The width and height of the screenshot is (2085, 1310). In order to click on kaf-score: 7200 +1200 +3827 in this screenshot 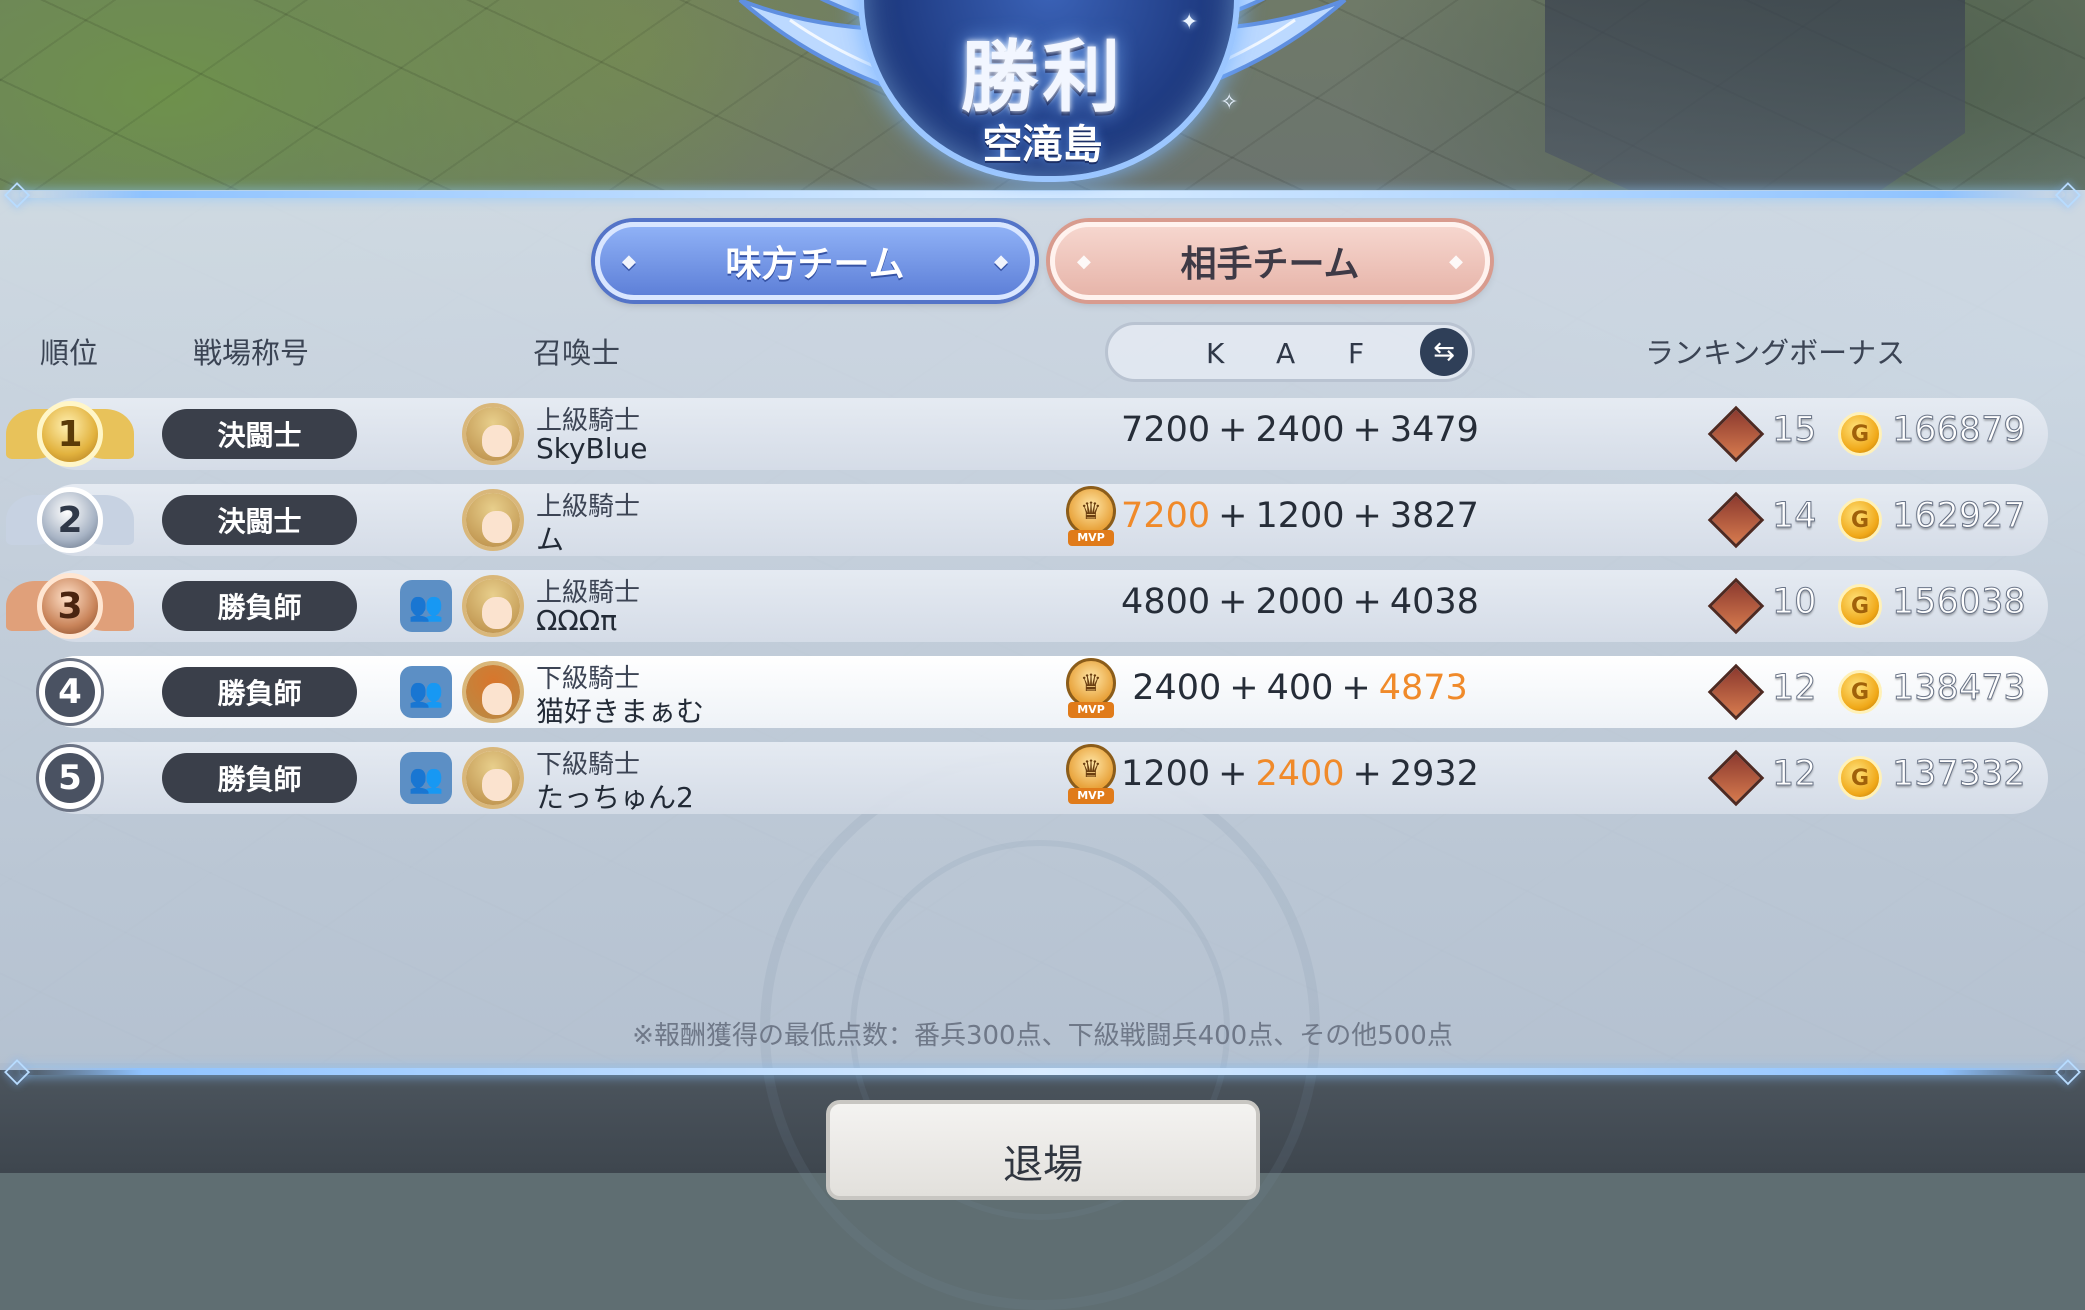, I will do `click(1300, 516)`.